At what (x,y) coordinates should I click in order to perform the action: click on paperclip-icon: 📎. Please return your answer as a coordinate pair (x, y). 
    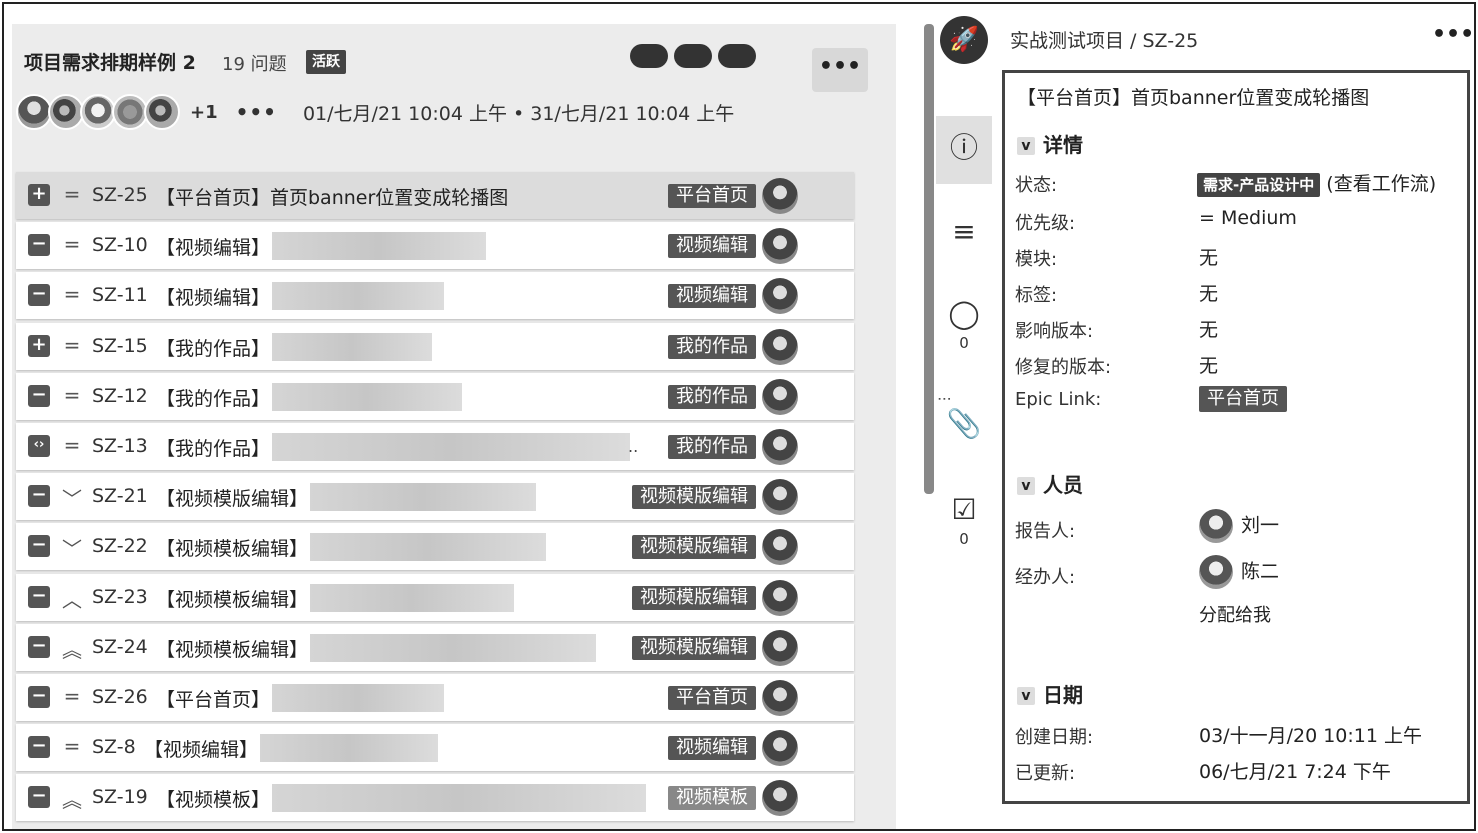
    Looking at the image, I should click on (964, 424).